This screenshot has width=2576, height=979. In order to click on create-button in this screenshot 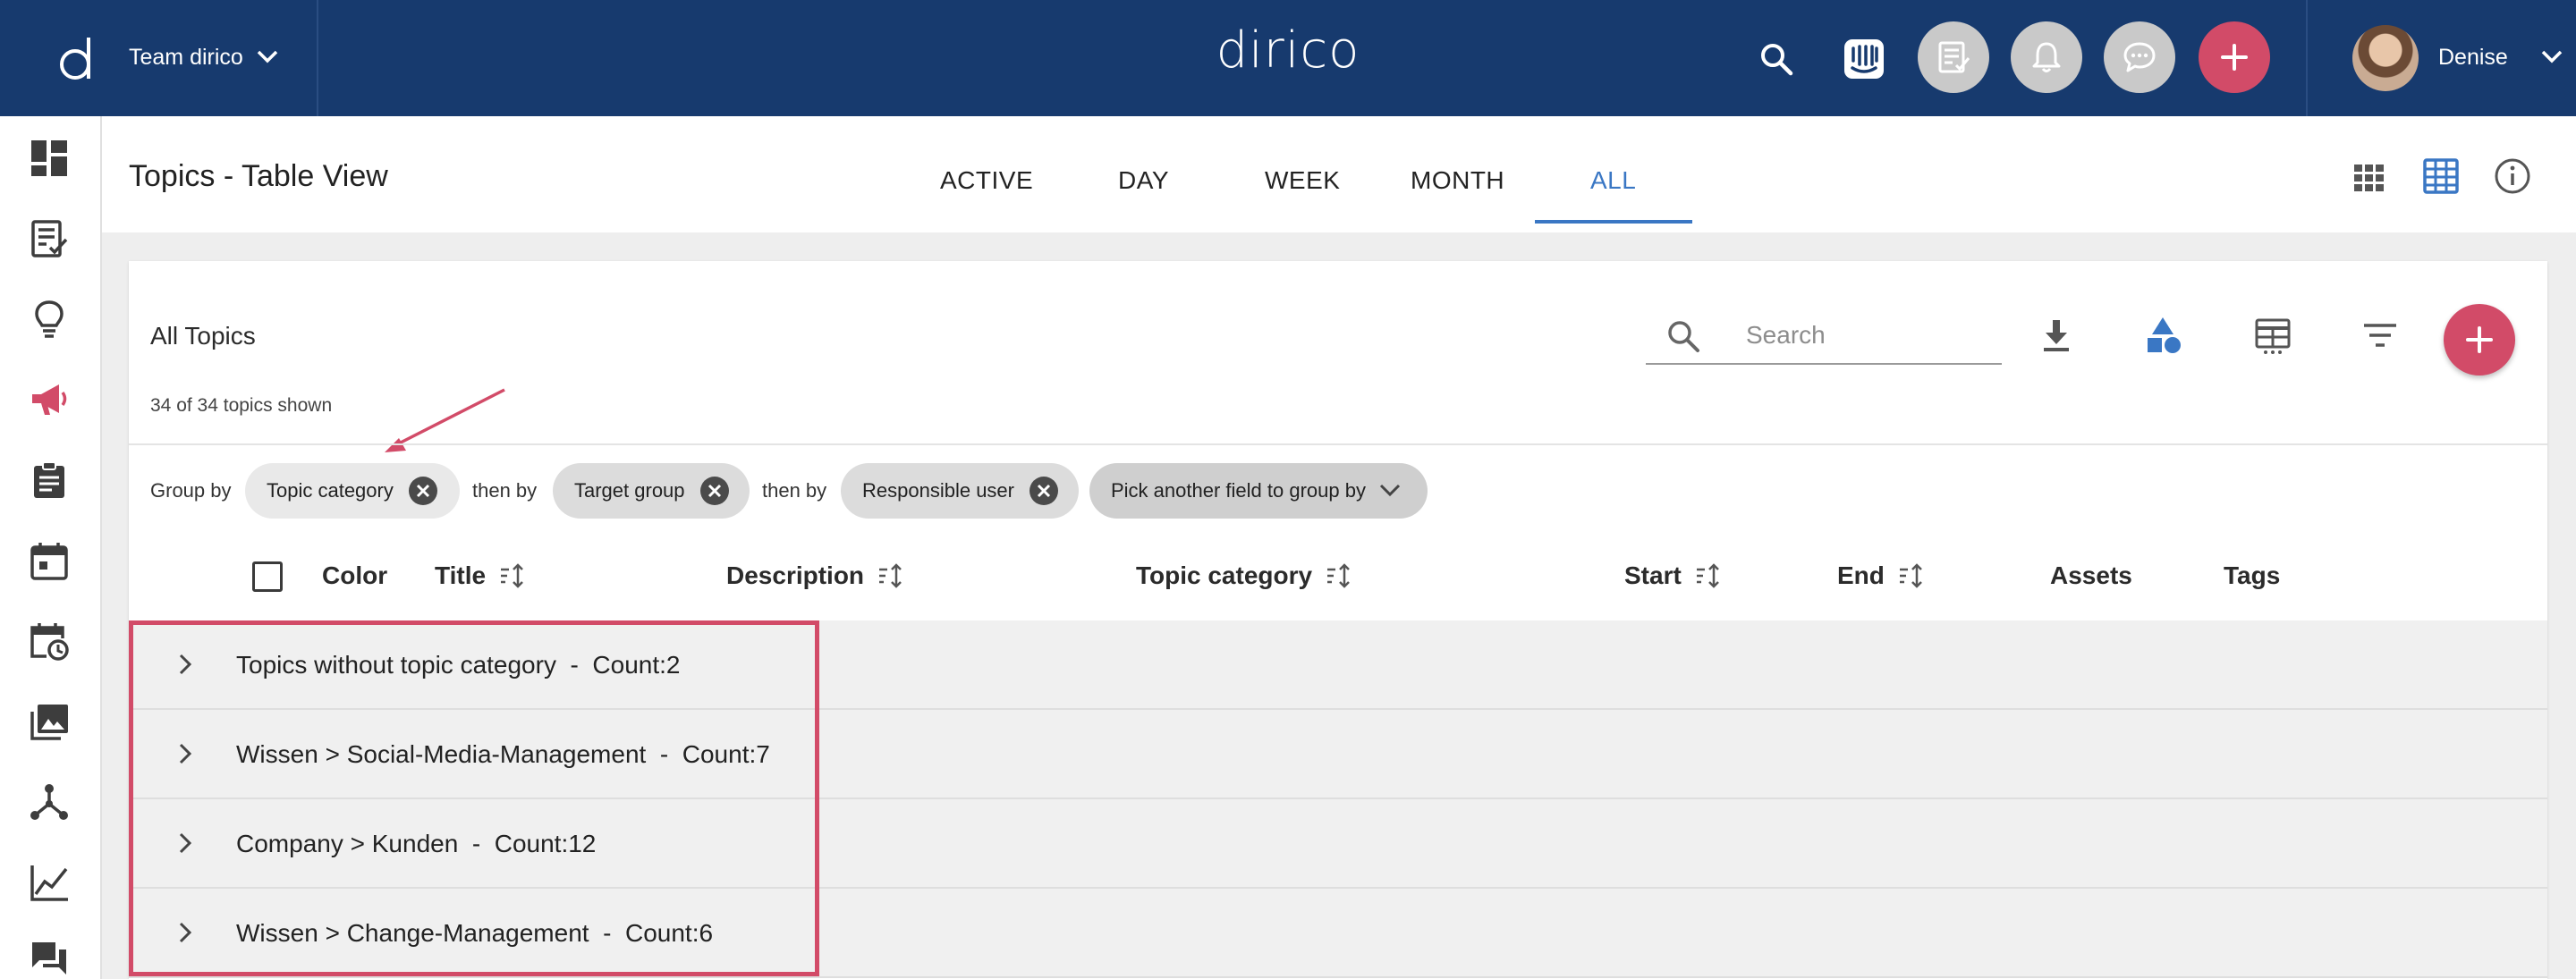, I will do `click(2234, 57)`.